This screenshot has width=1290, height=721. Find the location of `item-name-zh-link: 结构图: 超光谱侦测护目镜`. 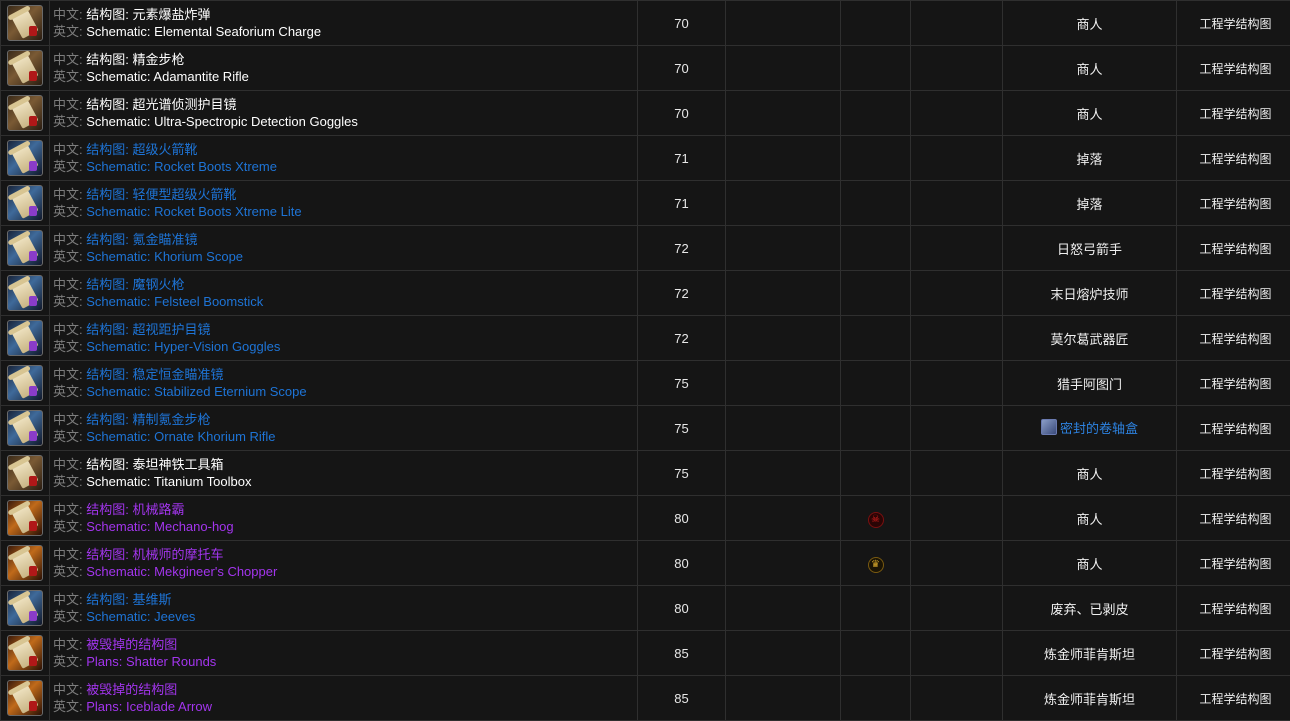

item-name-zh-link: 结构图: 超光谱侦测护目镜 is located at coordinates (161, 104).